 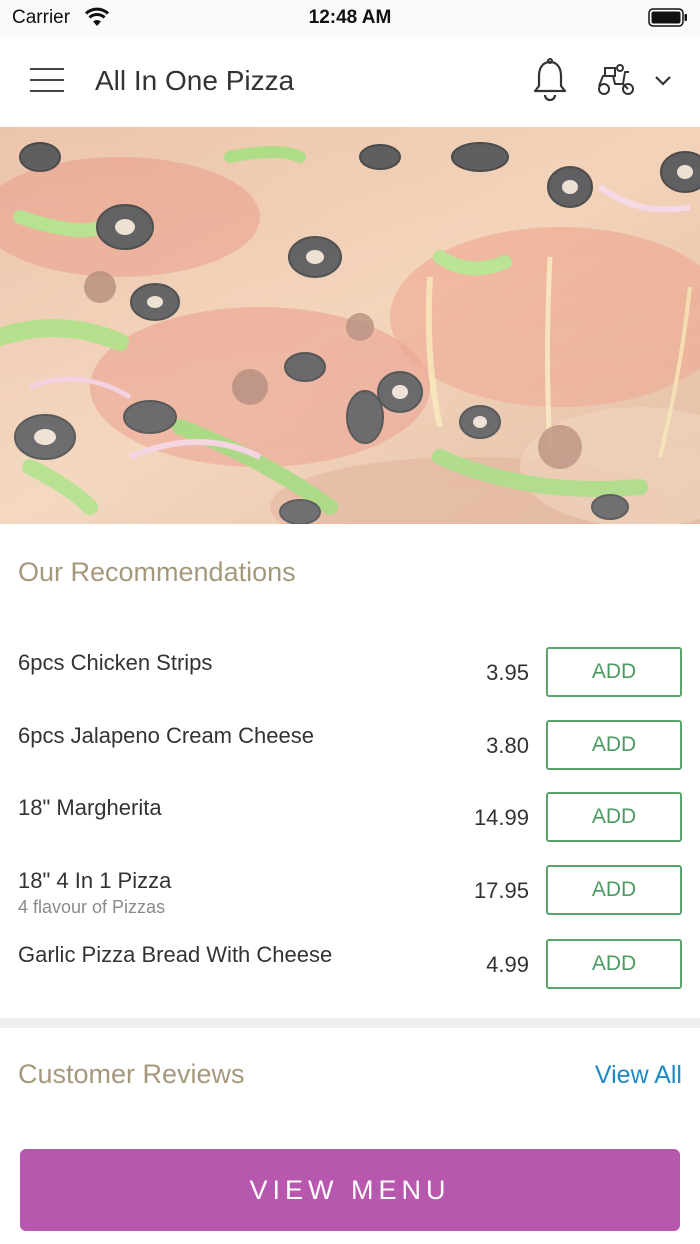 I want to click on customer-reviews-title: Customer Reviews, so click(x=131, y=1074).